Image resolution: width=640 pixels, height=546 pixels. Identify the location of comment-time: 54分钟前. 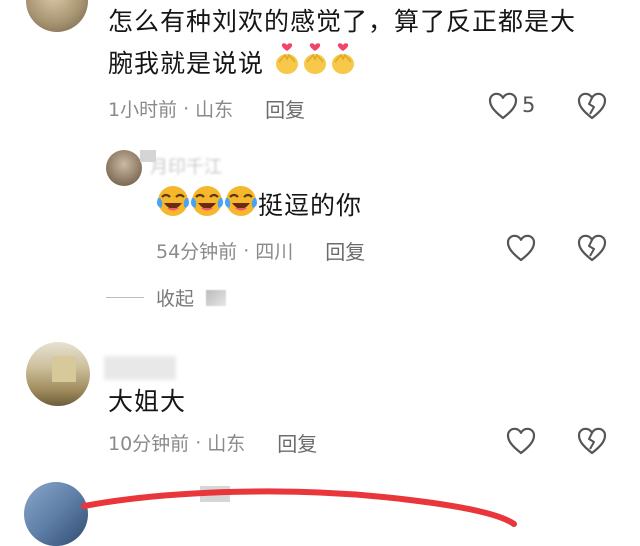
(197, 252).